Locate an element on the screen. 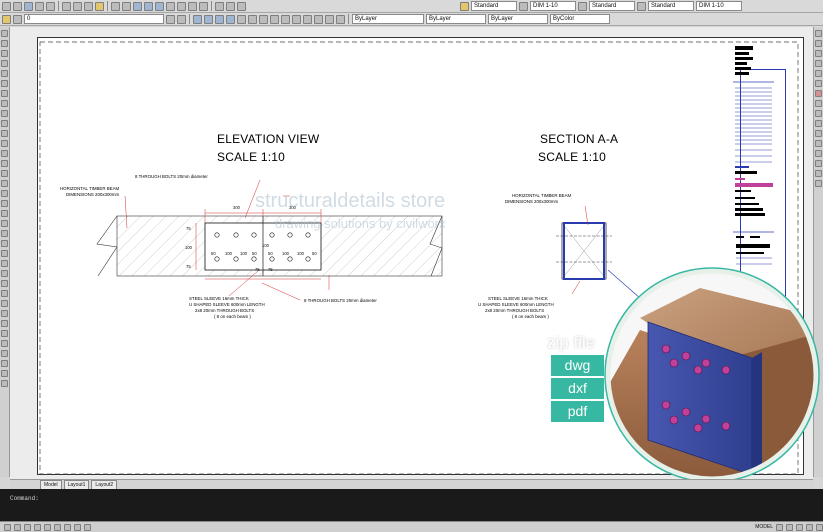 The image size is (823, 532). workspace-switch-icon is located at coordinates (799, 527).